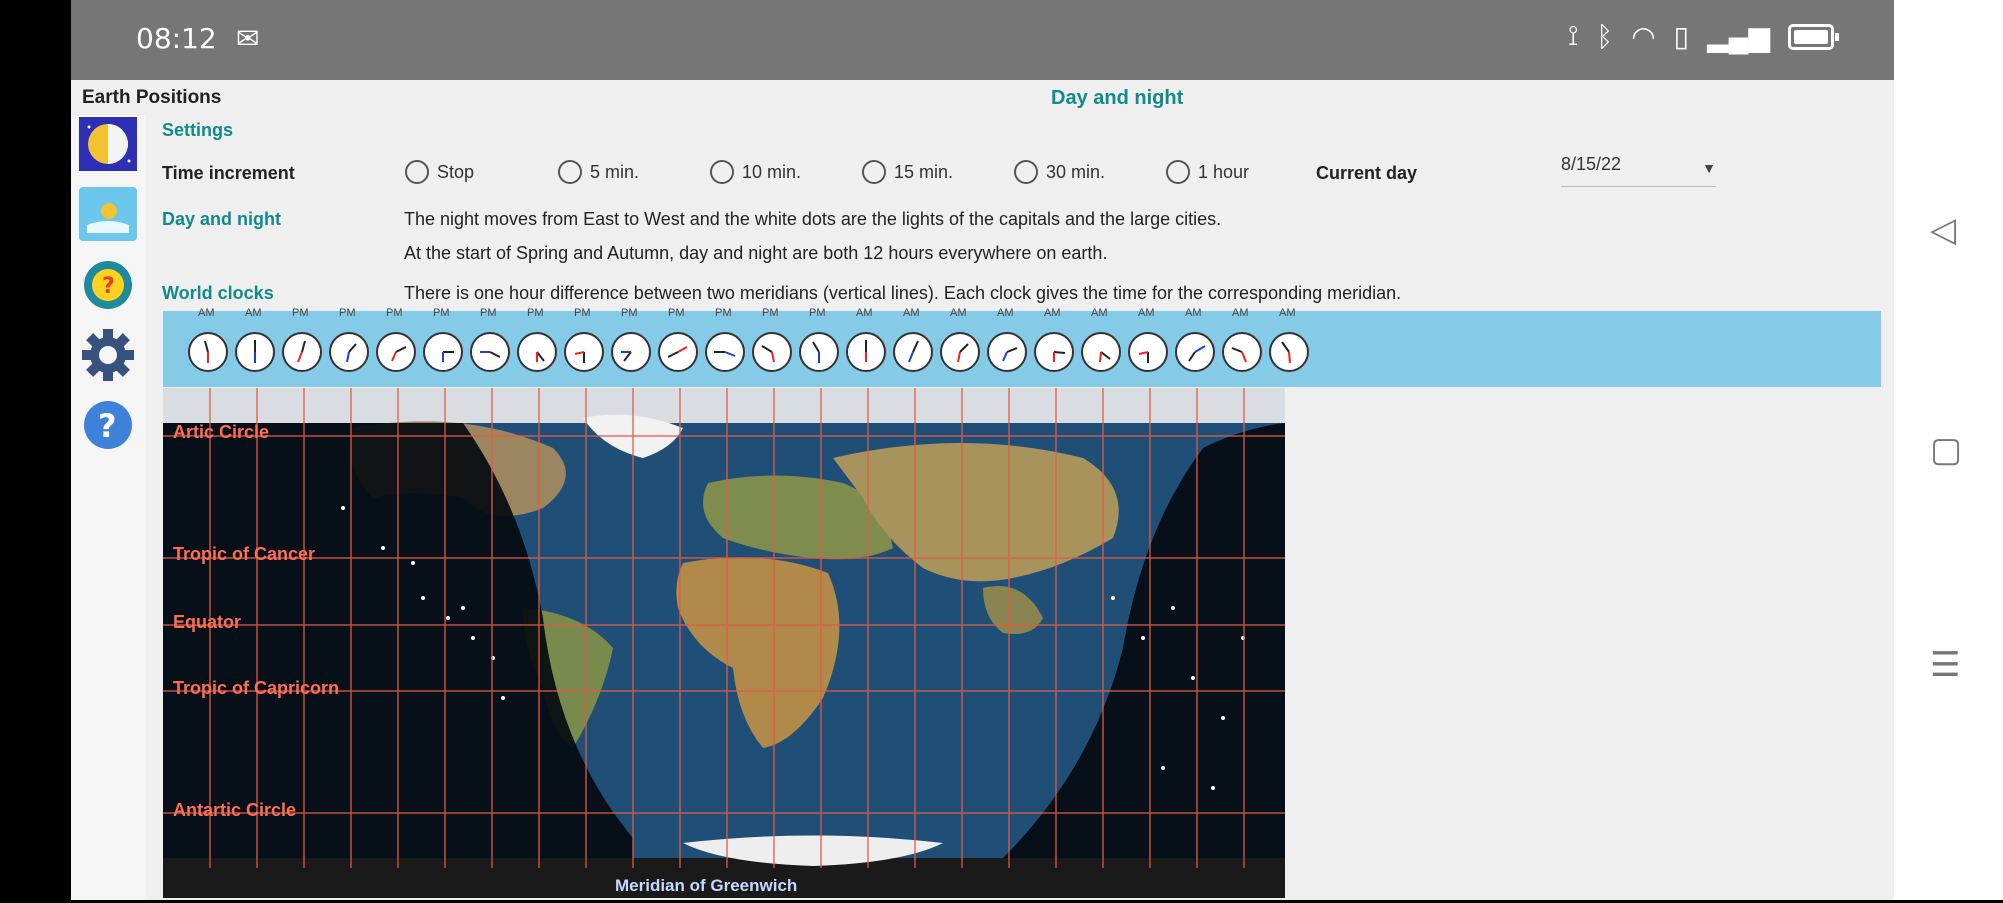 This screenshot has width=2003, height=903. I want to click on current-day-label: Current day, so click(1367, 173).